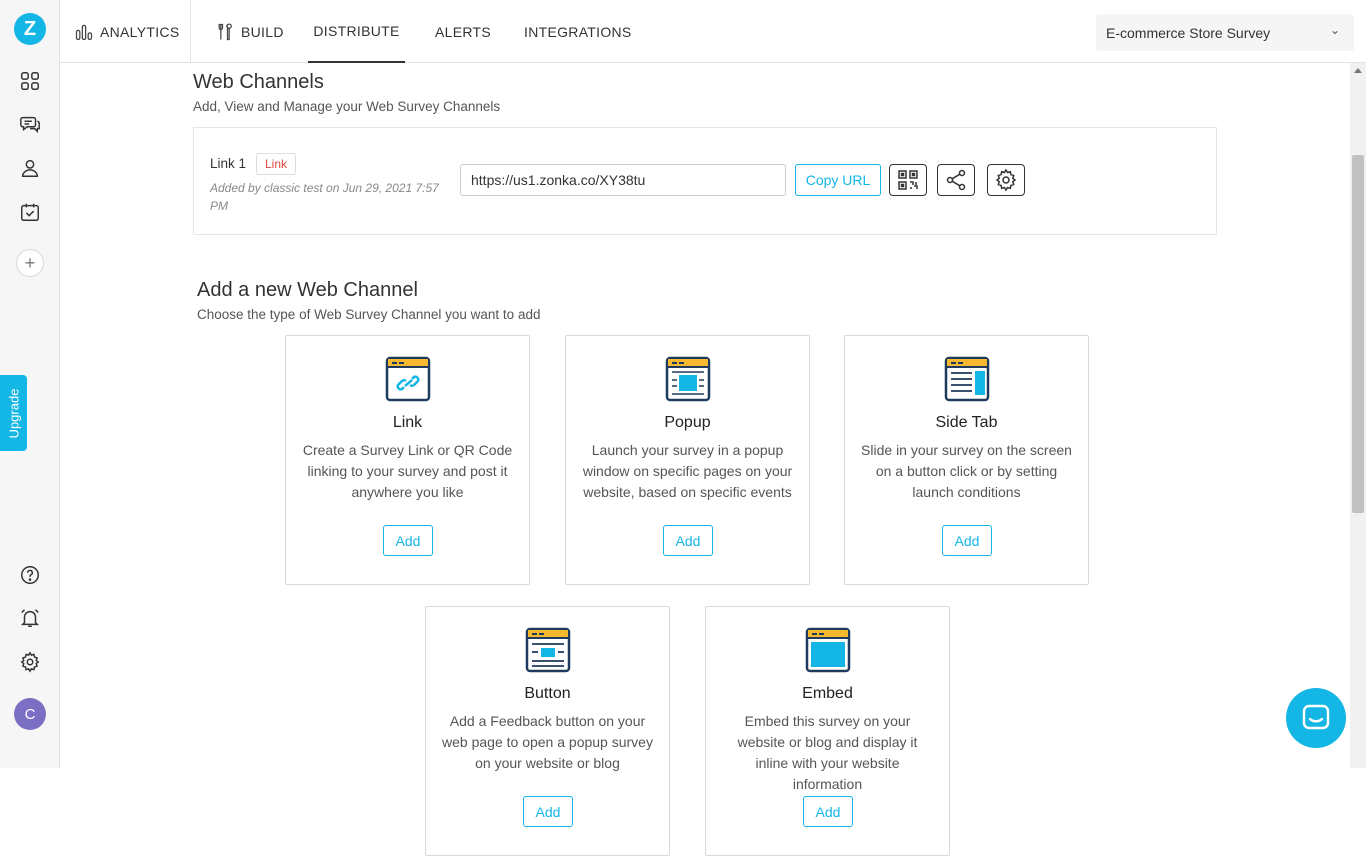 Image resolution: width=1366 pixels, height=856 pixels. I want to click on tools-icon, so click(225, 31).